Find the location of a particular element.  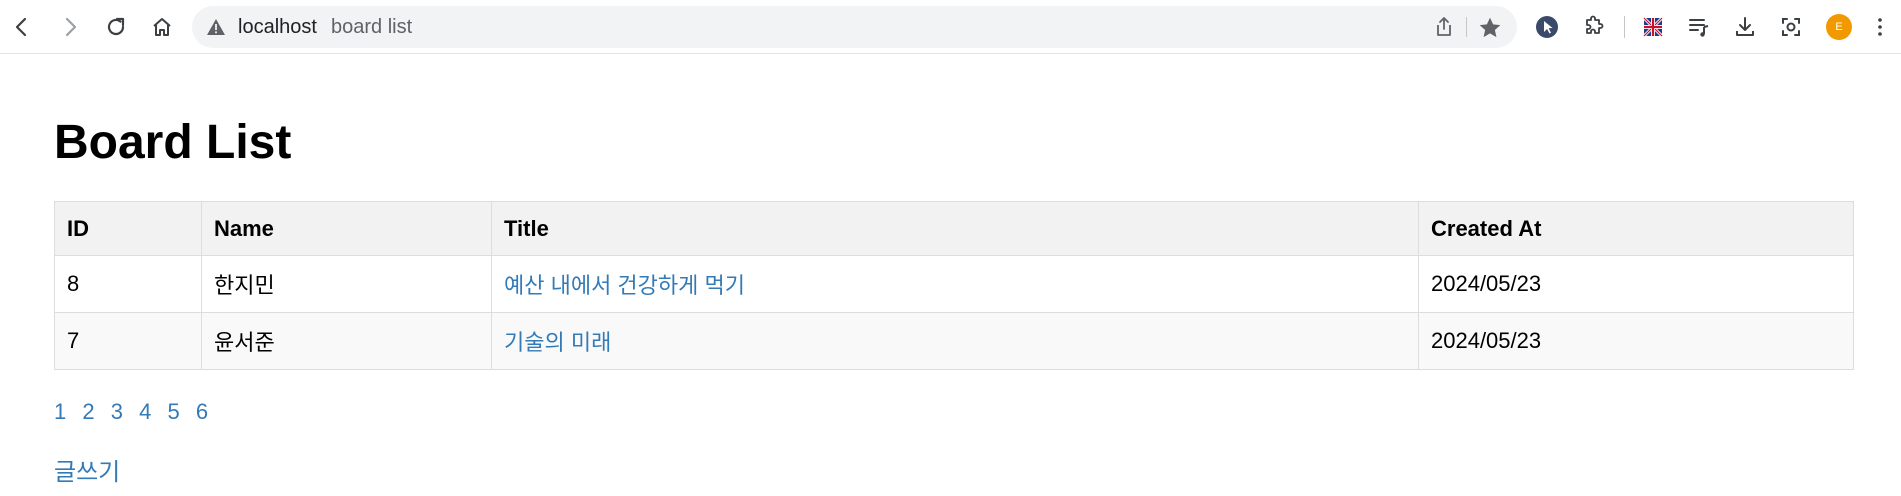

cell-id: 7 is located at coordinates (128, 341).